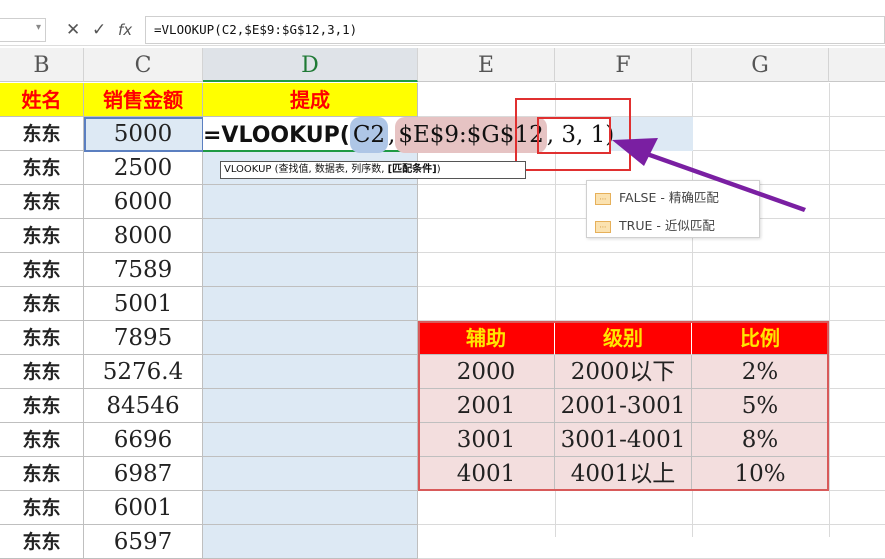 The width and height of the screenshot is (885, 559). Describe the element at coordinates (99, 30) in the screenshot. I see `enter-icon: ✓` at that location.